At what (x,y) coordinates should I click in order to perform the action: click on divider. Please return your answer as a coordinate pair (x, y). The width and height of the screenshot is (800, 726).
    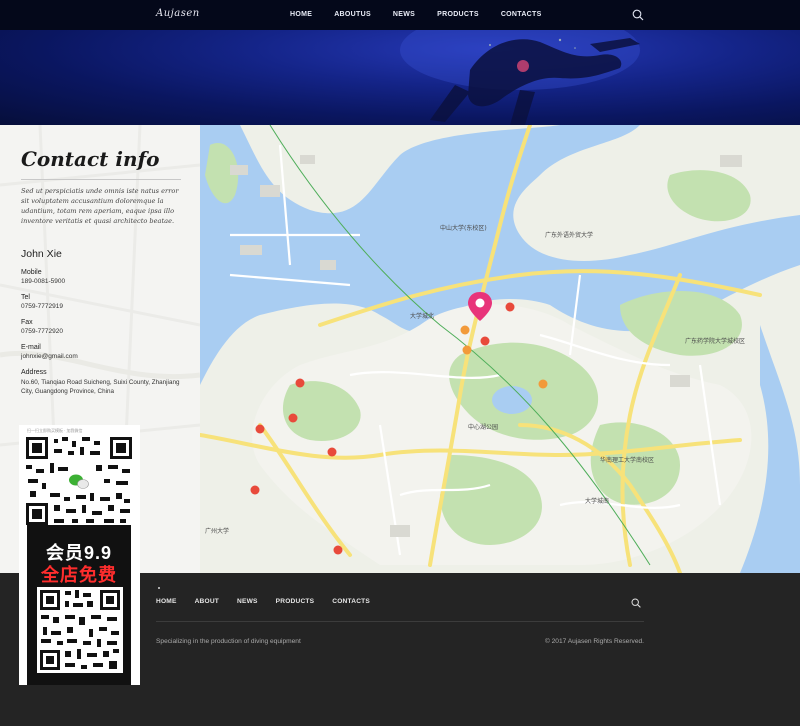
    Looking at the image, I should click on (101, 179).